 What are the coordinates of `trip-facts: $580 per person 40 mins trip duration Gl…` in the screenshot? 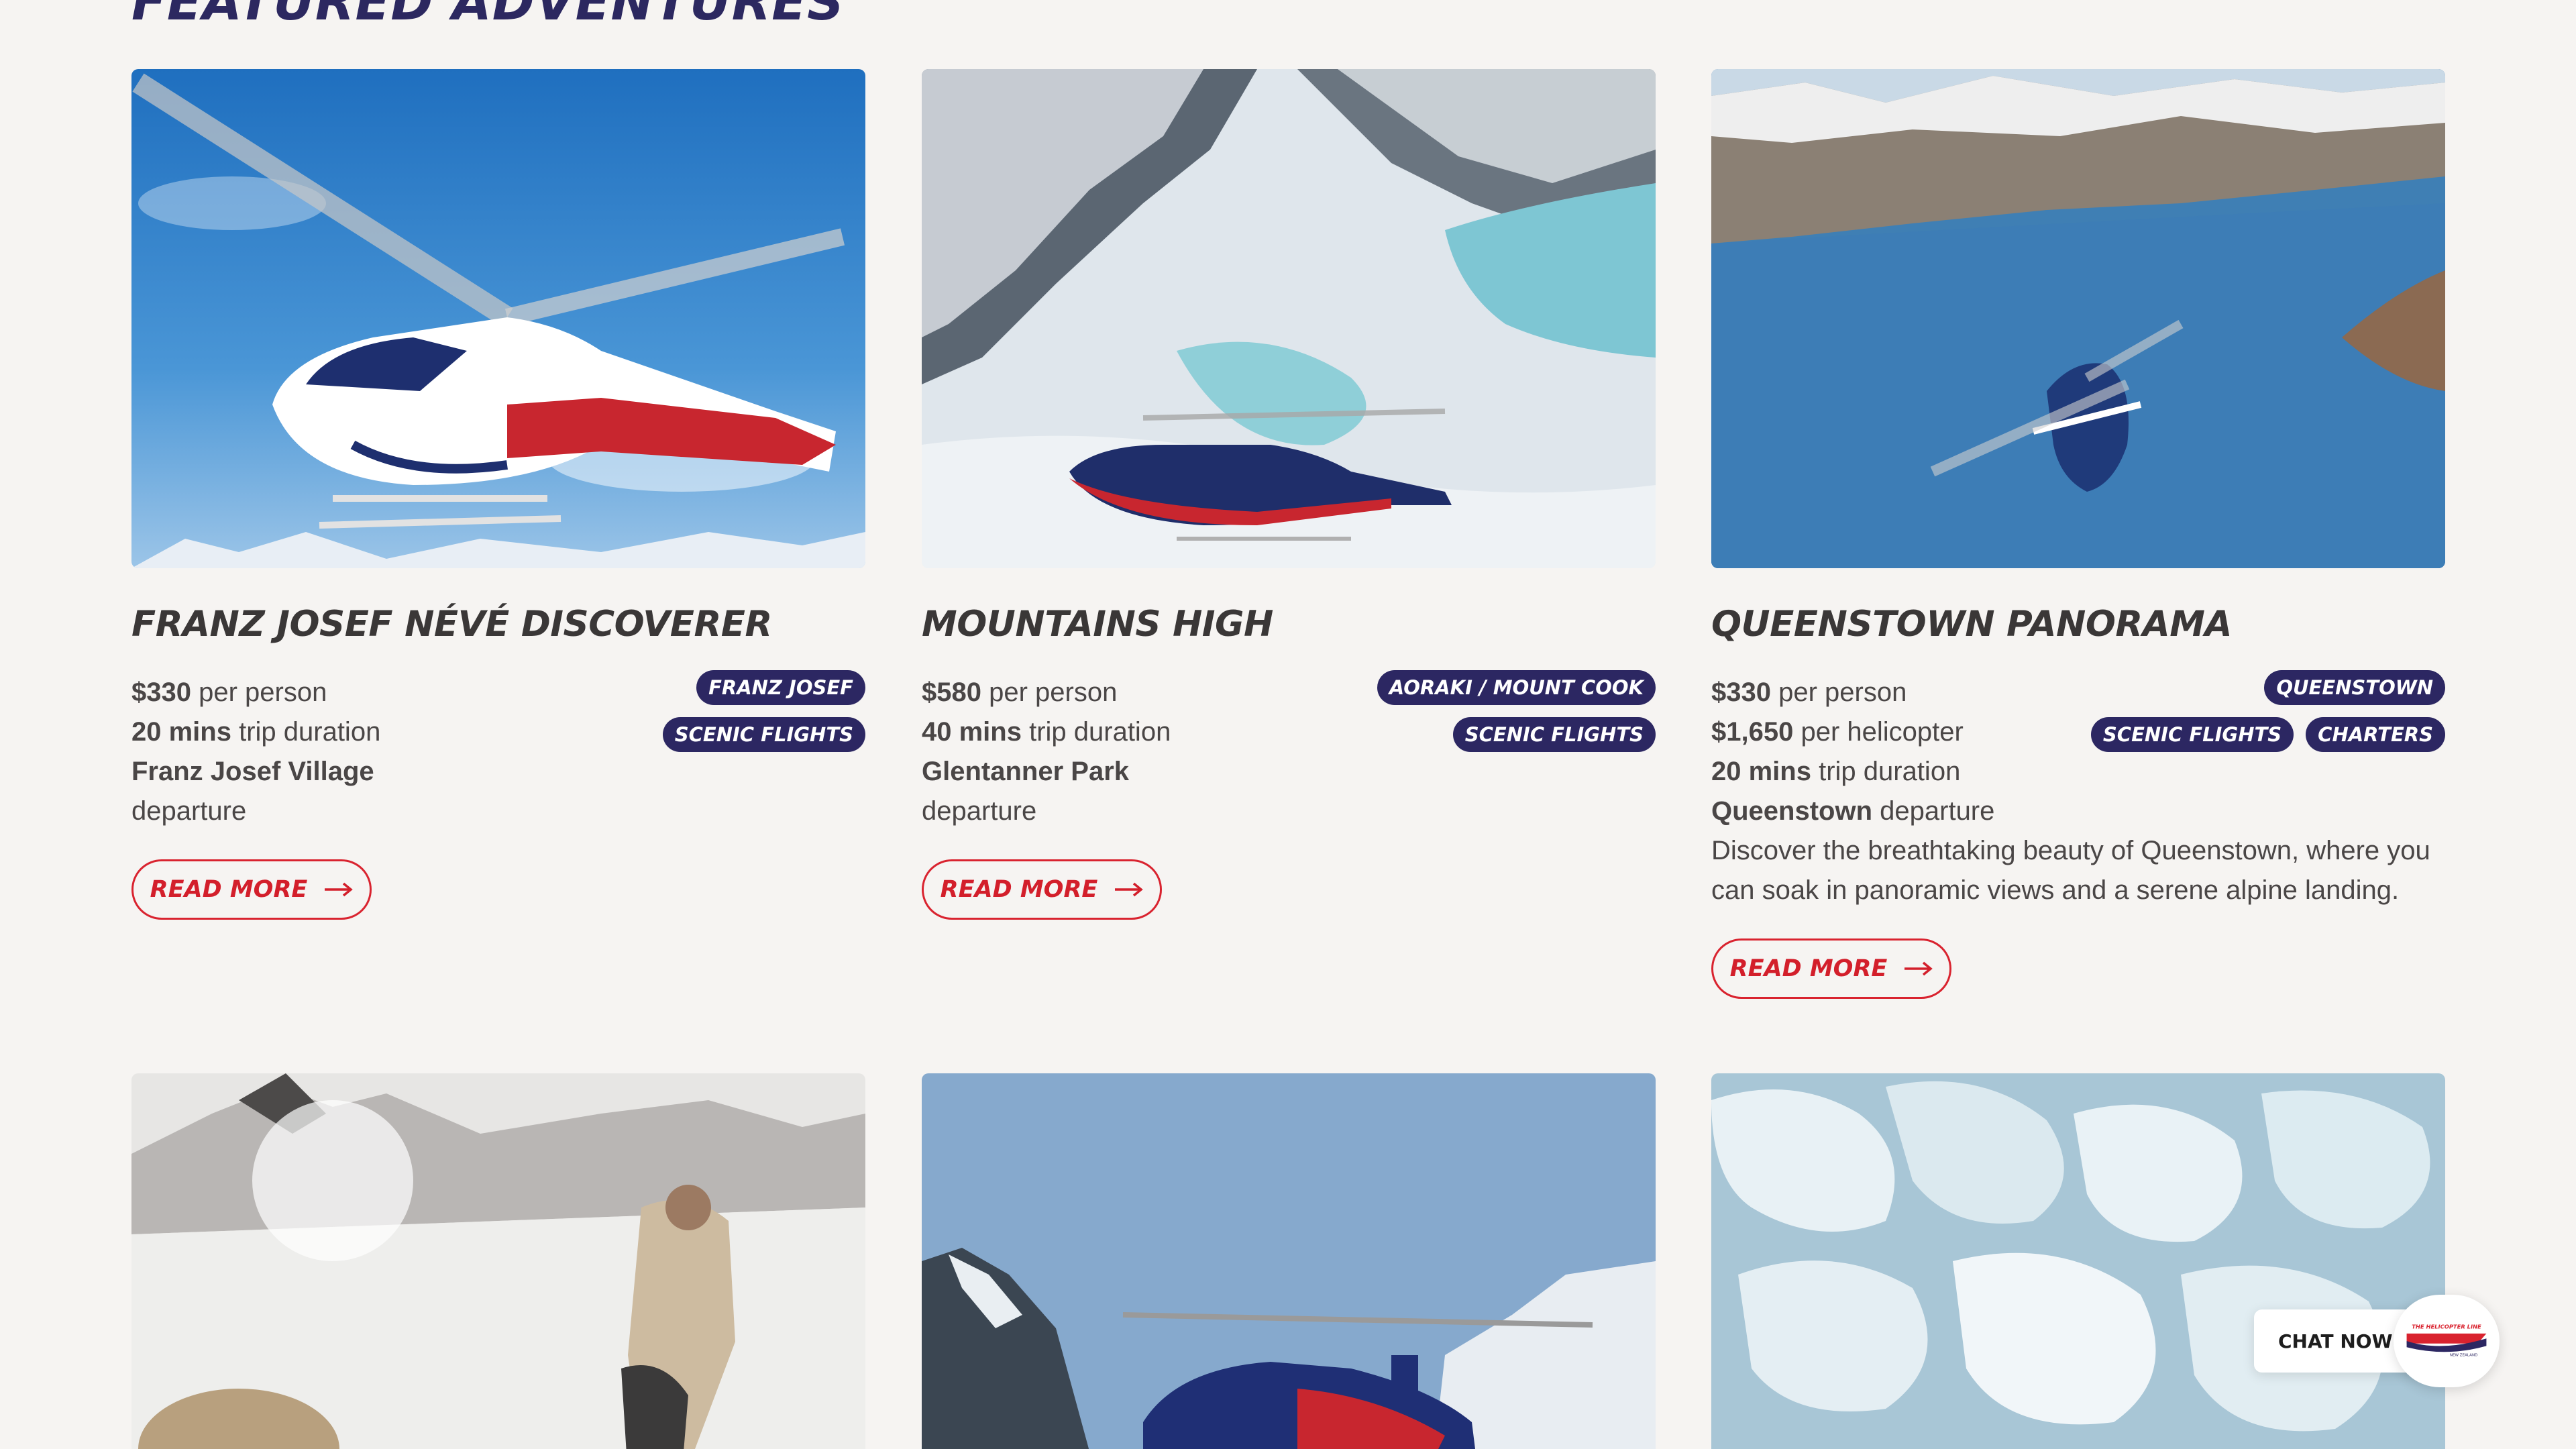 It's located at (1130, 752).